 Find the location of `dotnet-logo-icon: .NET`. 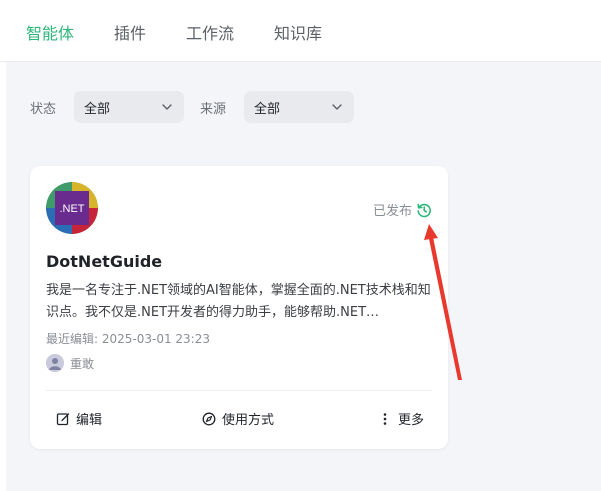

dotnet-logo-icon: .NET is located at coordinates (72, 208).